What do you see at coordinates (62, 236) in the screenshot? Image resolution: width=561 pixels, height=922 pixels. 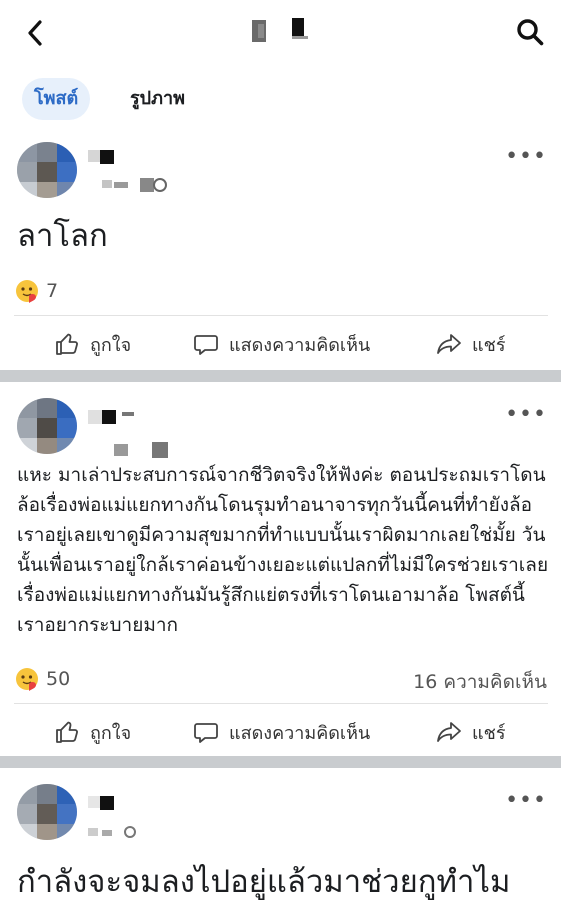 I see `post-text: ลาโลก` at bounding box center [62, 236].